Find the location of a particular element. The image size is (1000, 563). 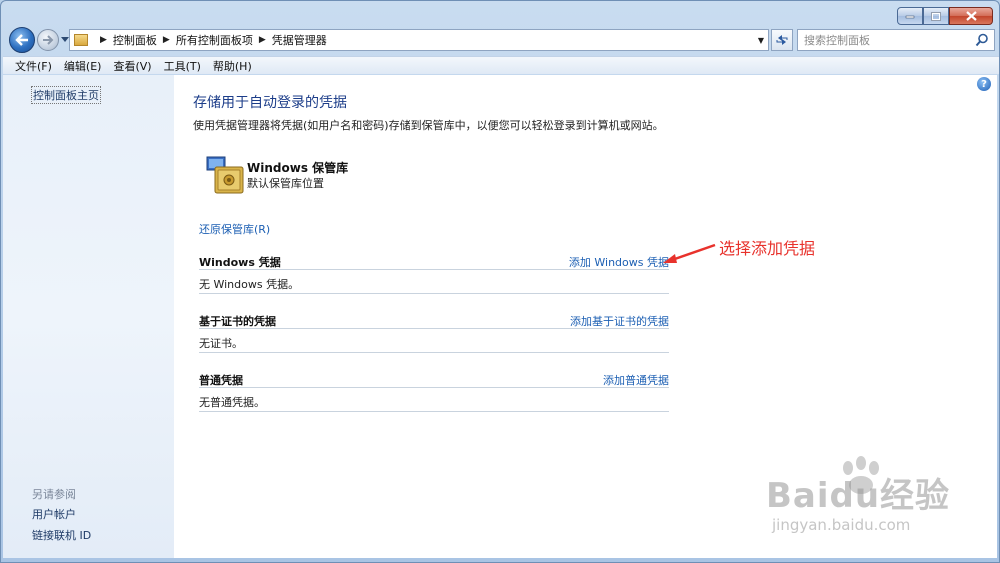

see-also-heading: 另请参阅 is located at coordinates (54, 494).